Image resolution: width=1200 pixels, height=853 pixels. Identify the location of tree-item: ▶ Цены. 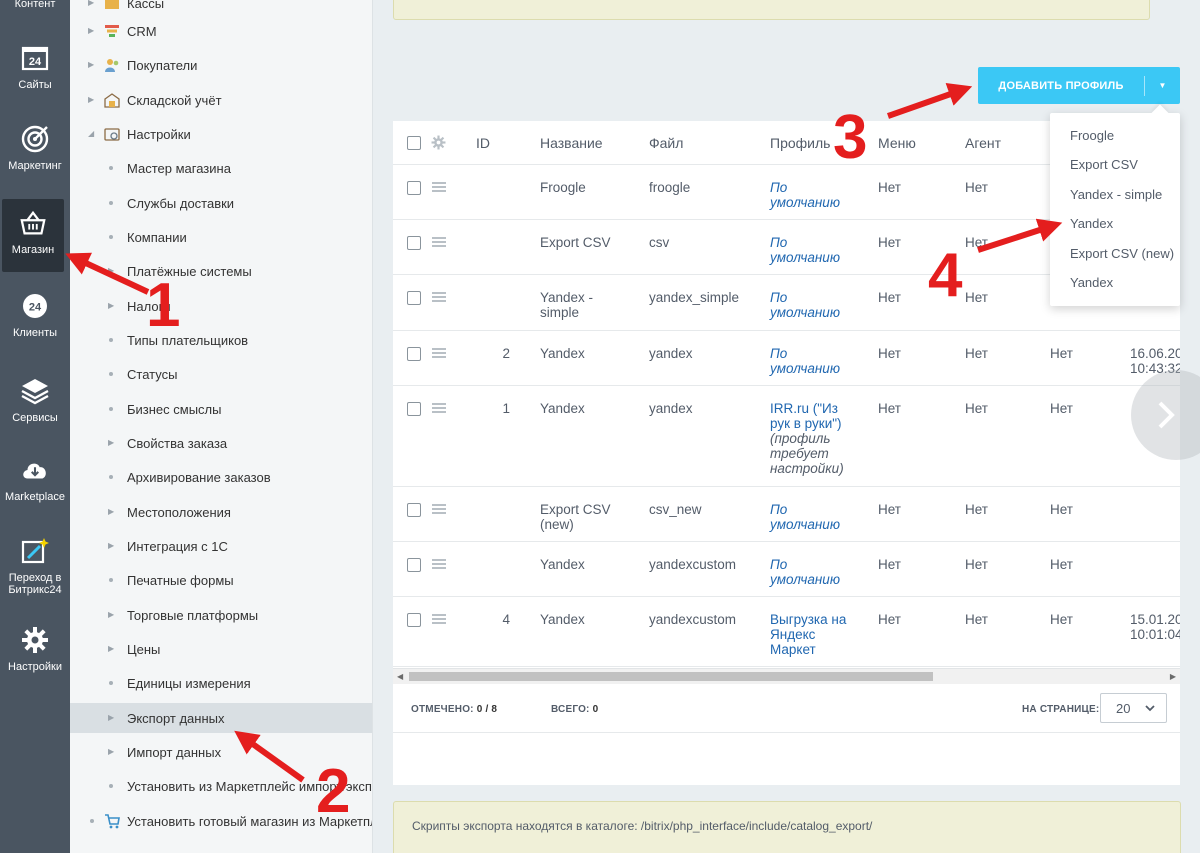
(221, 649).